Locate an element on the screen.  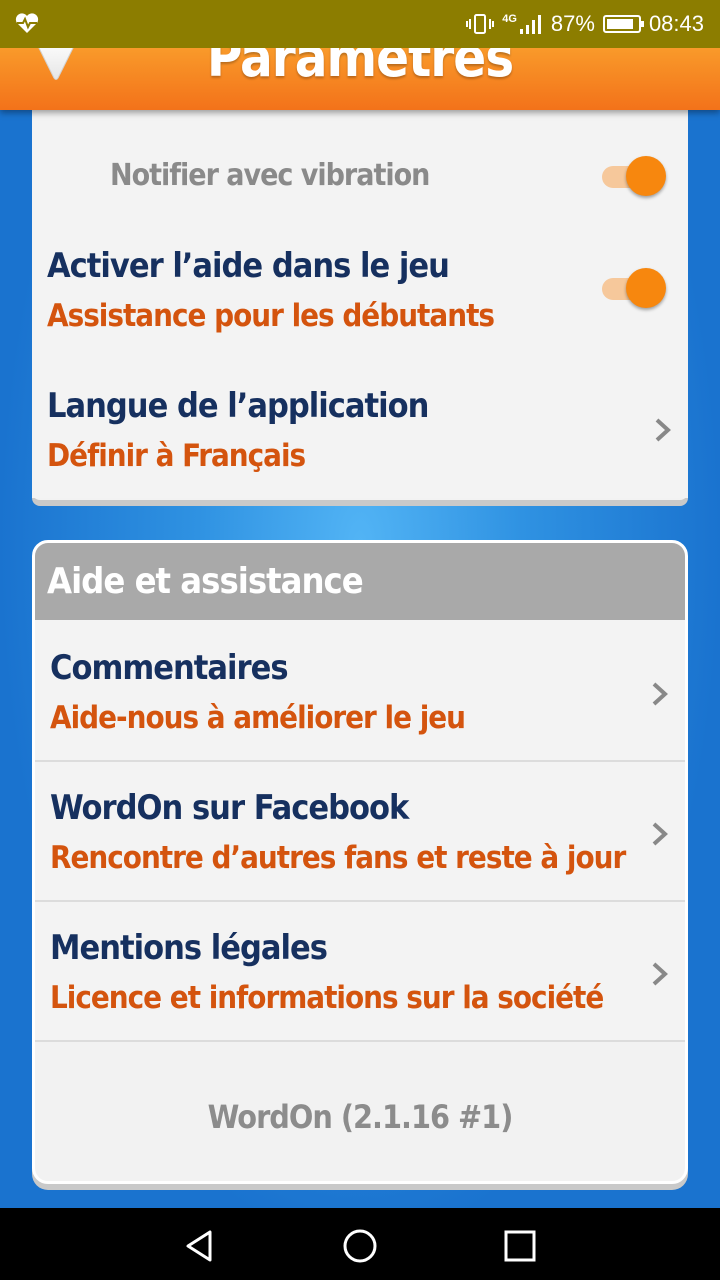
help-item-subtitle: Aide-nous à améliorer le jeu is located at coordinates (258, 718).